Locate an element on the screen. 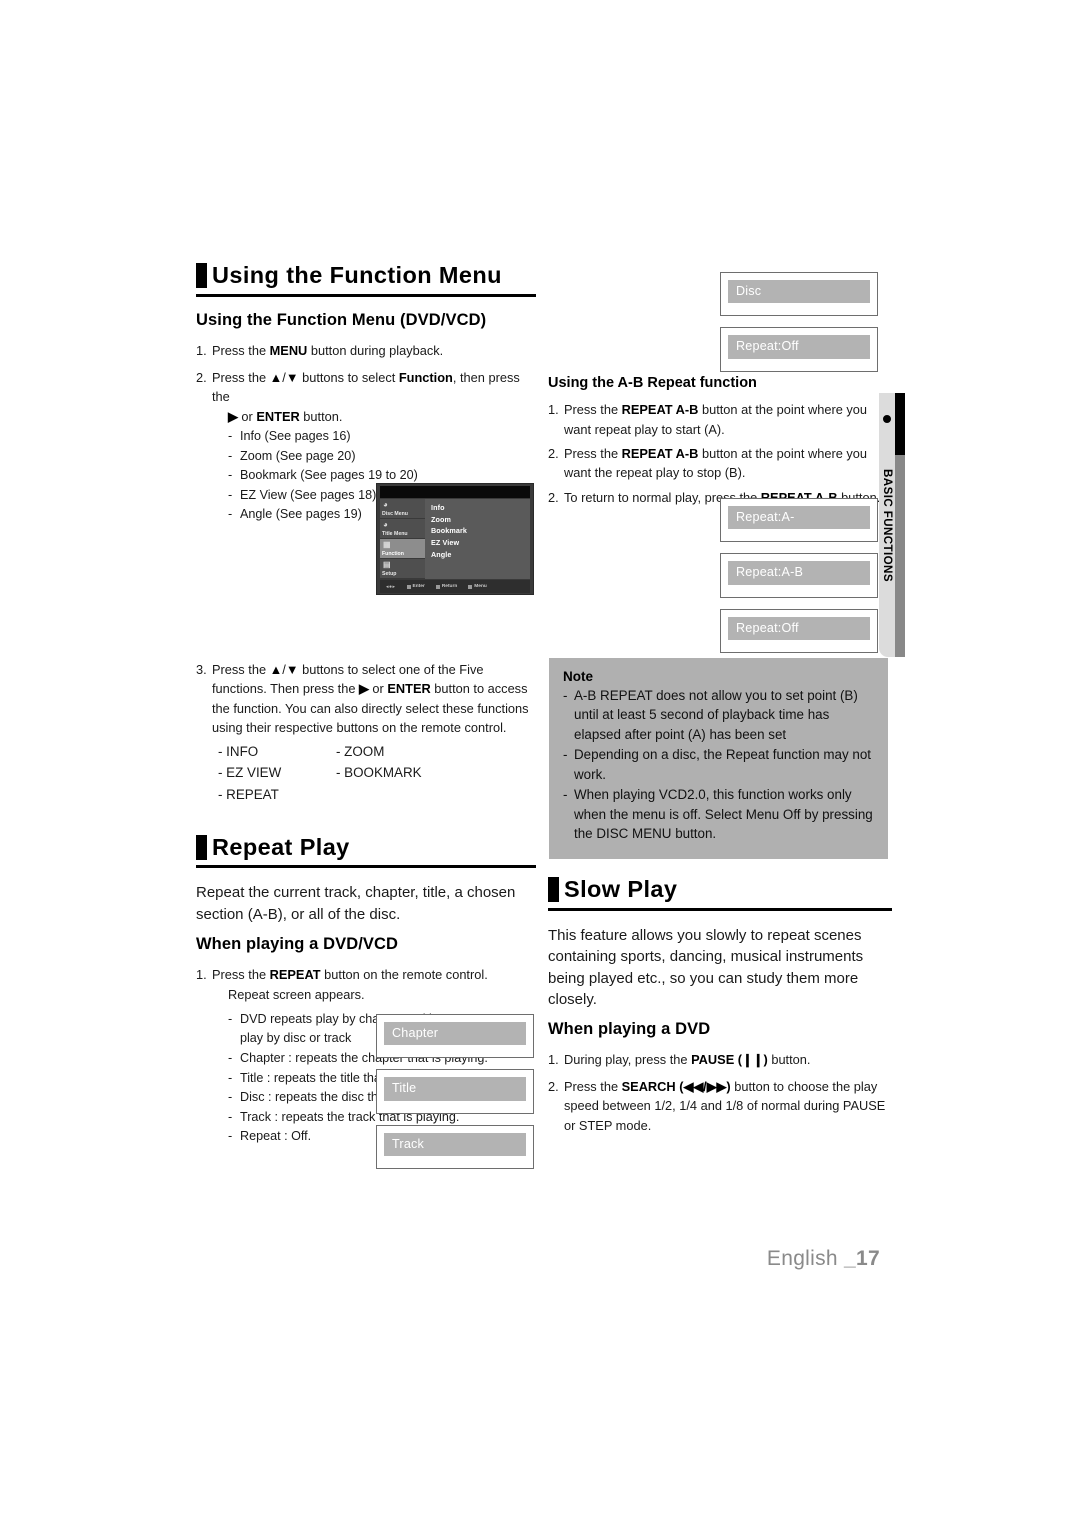  subheading-function-menu-dvdvcd: Using the Function Menu (DVD/VCD) is located at coordinates (341, 319).